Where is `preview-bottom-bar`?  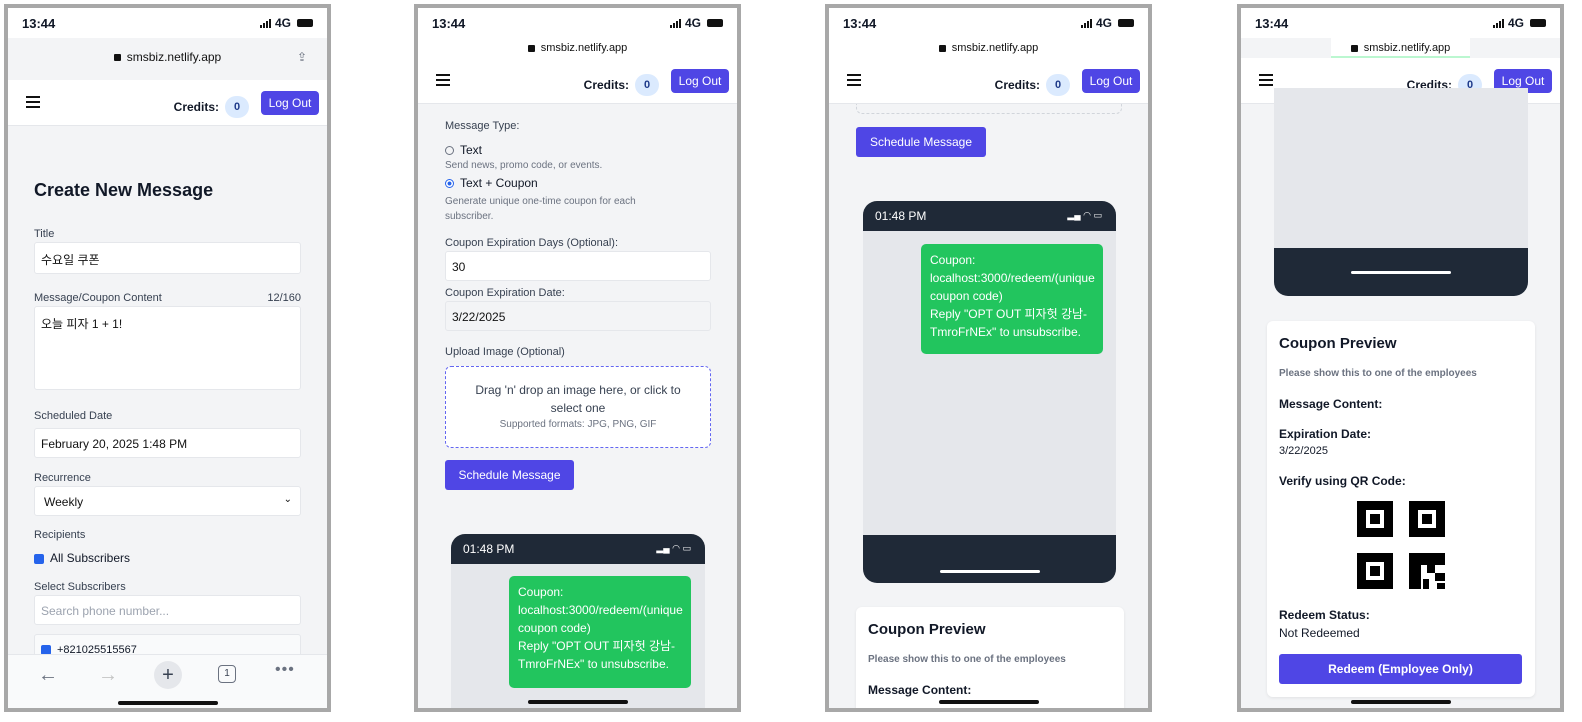
preview-bottom-bar is located at coordinates (989, 559).